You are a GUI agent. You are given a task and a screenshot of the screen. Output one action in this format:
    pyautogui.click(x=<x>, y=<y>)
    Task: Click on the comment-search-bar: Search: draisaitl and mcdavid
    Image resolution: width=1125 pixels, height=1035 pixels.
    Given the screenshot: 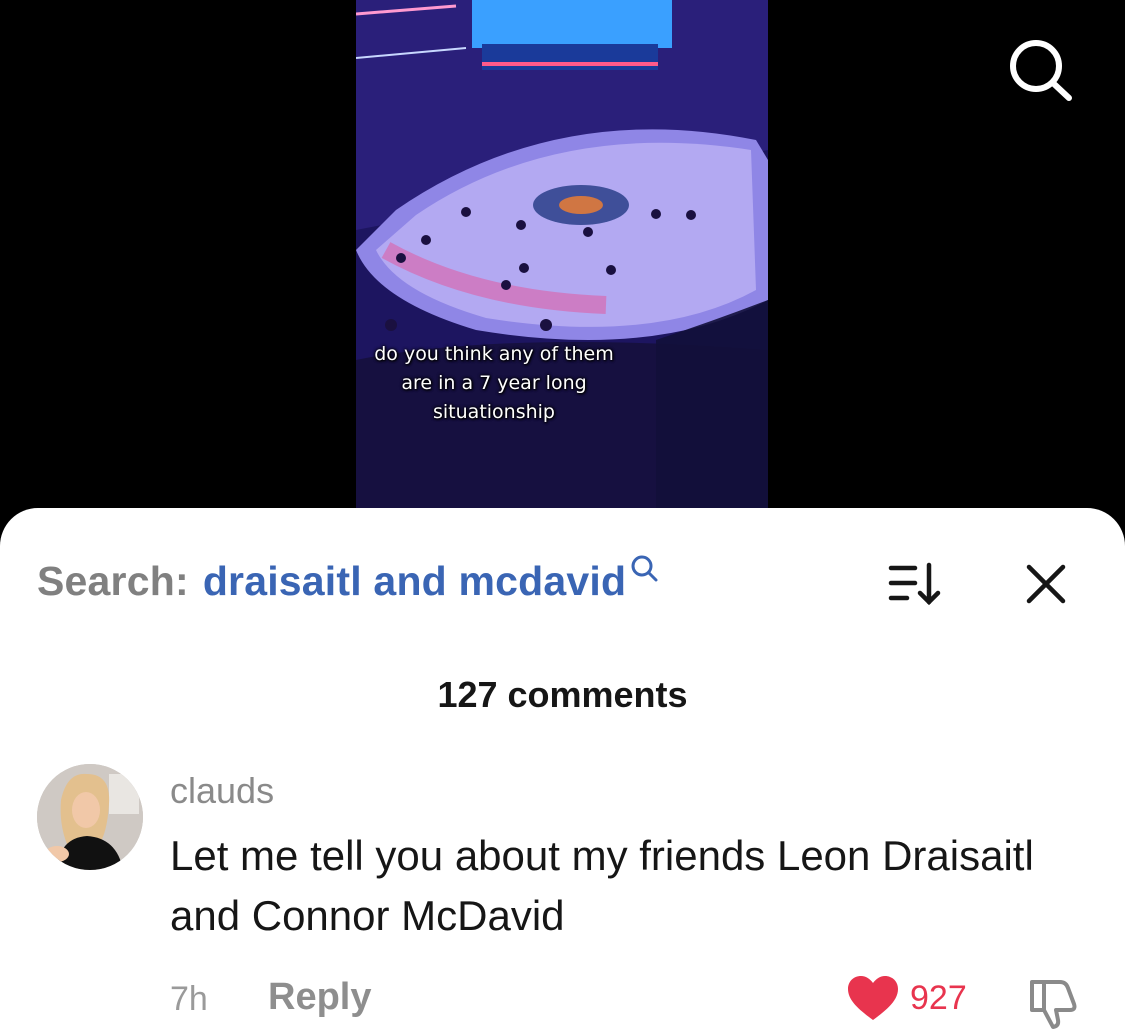 What is the action you would take?
    pyautogui.click(x=348, y=581)
    